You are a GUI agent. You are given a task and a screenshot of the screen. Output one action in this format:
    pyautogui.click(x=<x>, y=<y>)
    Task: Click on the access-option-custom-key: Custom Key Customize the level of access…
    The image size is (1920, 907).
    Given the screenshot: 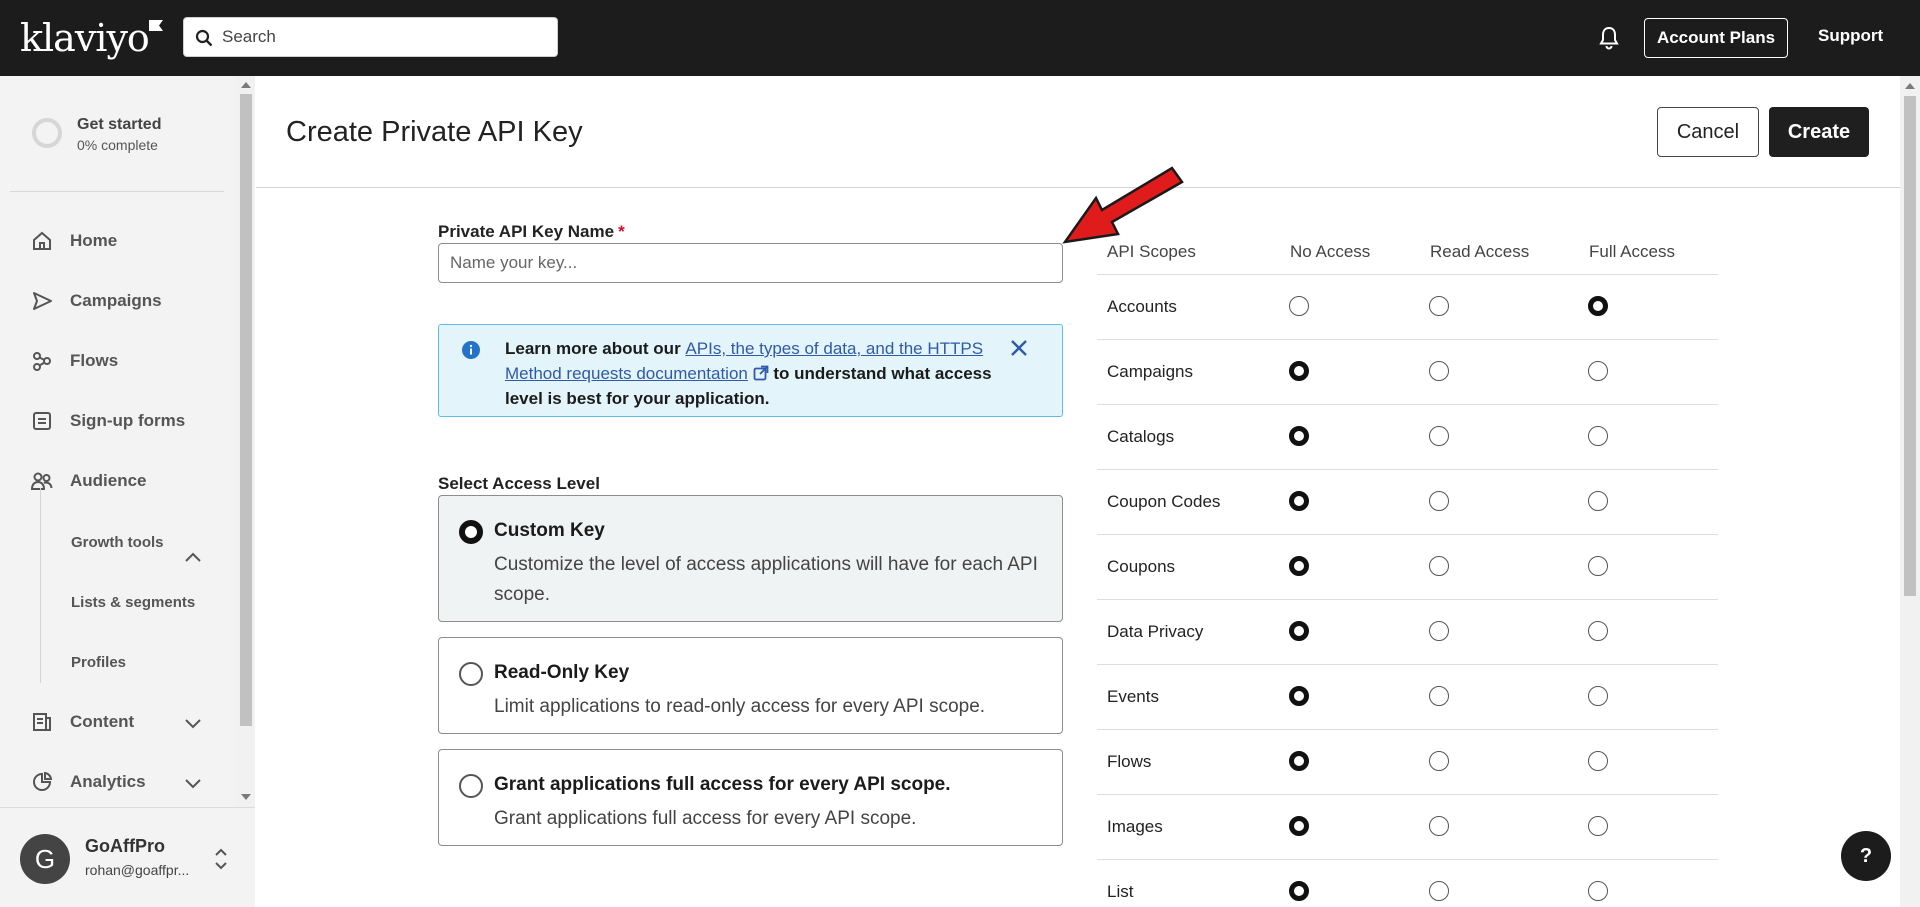 What is the action you would take?
    pyautogui.click(x=750, y=558)
    